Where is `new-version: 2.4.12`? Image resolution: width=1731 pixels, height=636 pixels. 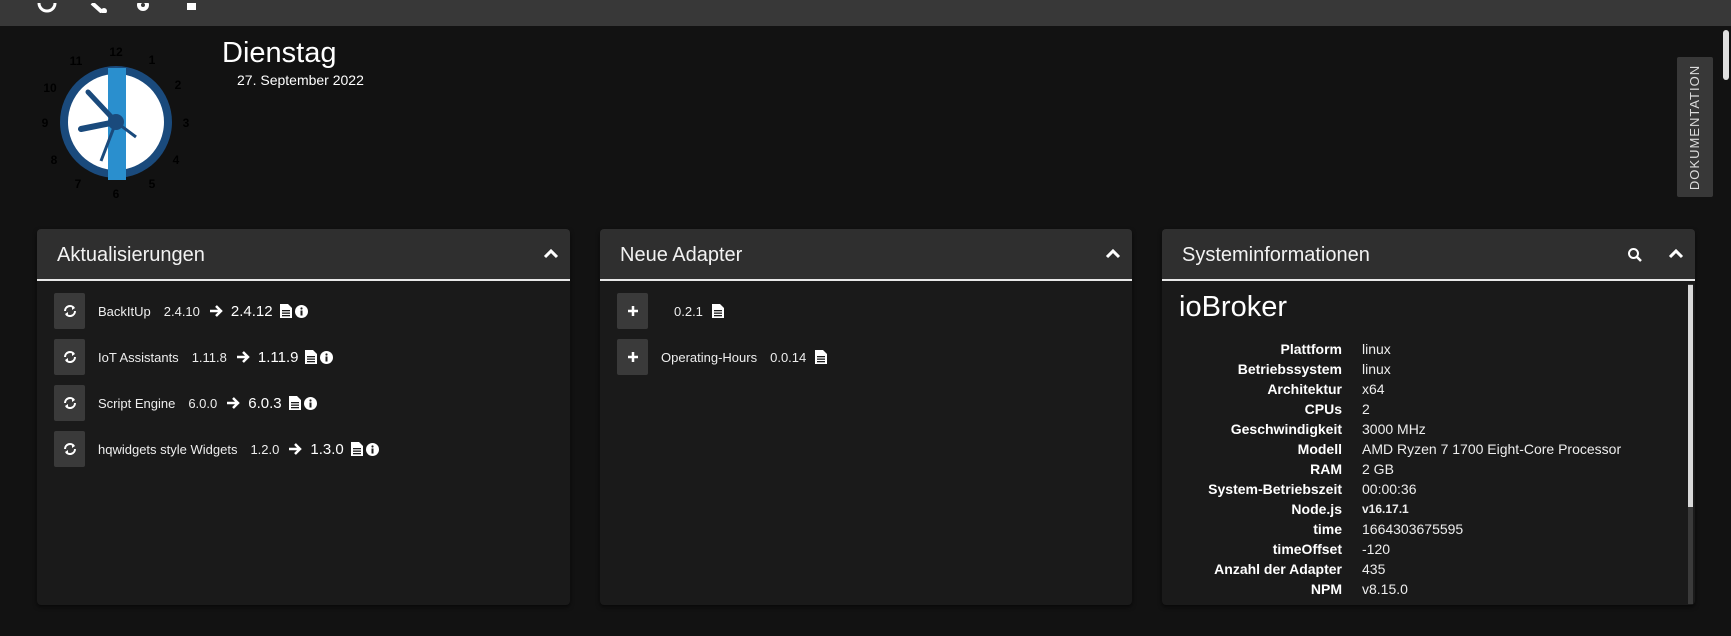 new-version: 2.4.12 is located at coordinates (251, 311).